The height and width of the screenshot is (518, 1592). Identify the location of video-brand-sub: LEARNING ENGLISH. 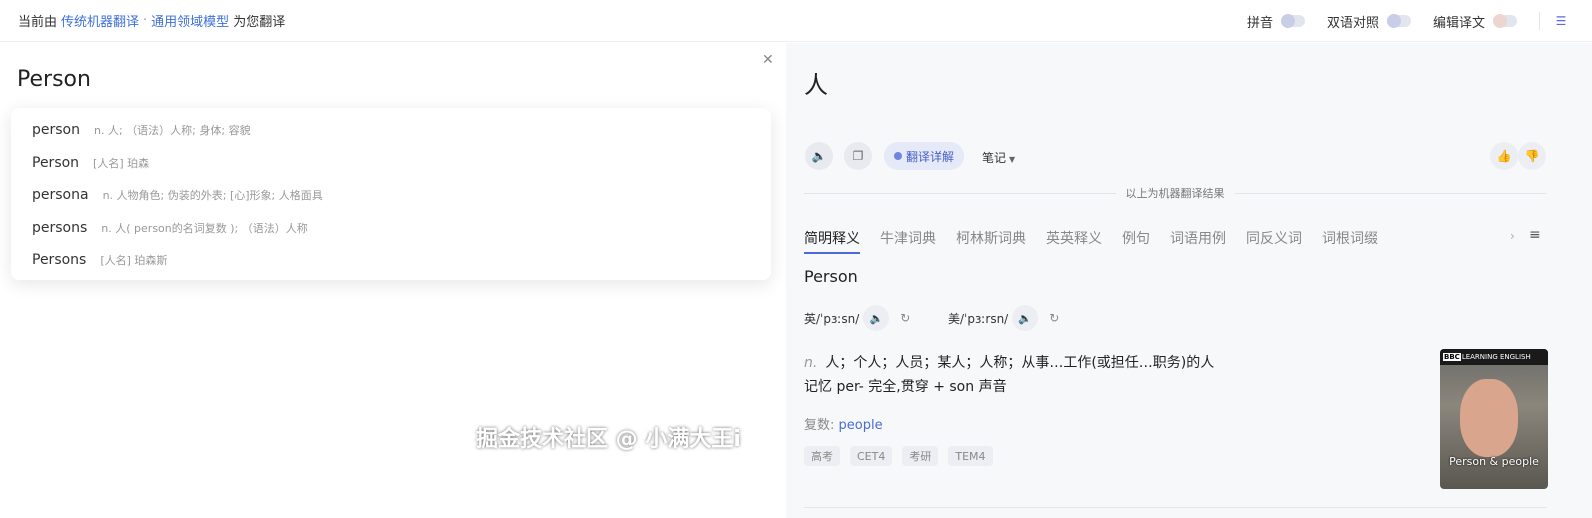
(1496, 357).